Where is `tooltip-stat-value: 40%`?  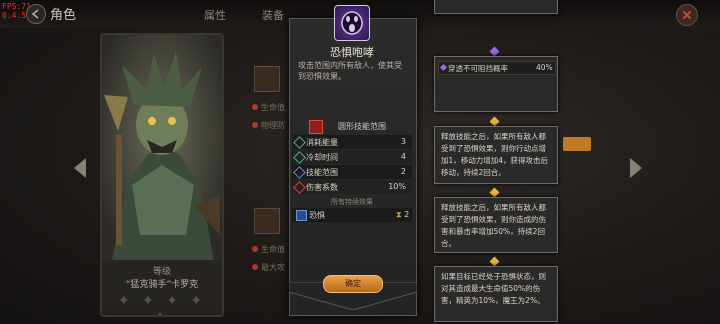
tooltip-stat-value: 40% is located at coordinates (544, 67).